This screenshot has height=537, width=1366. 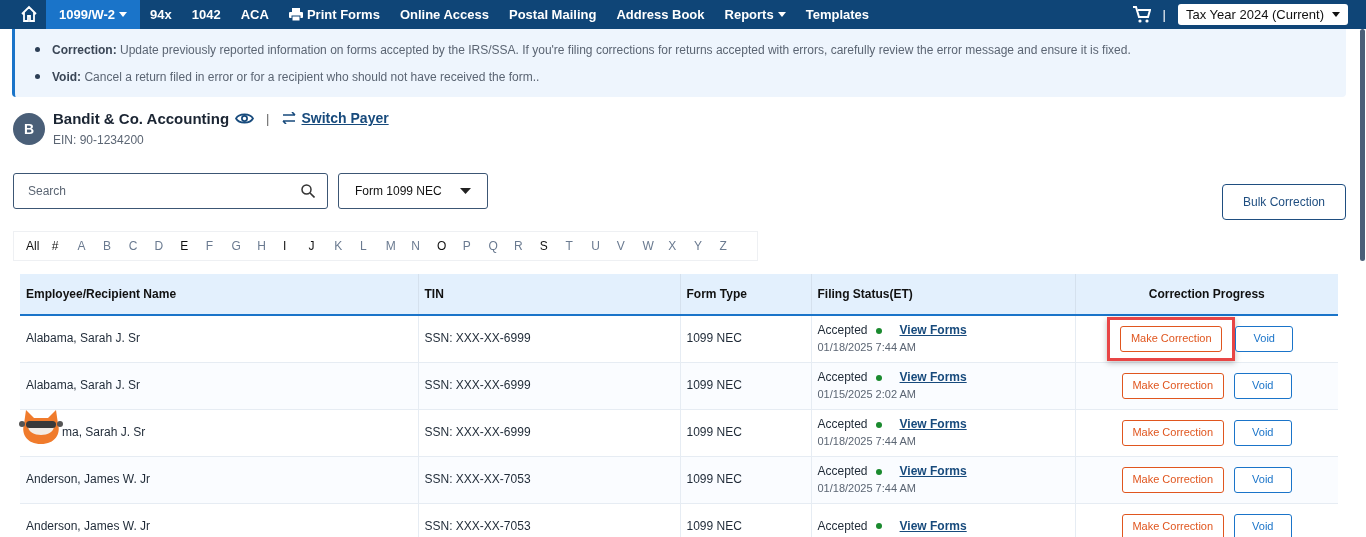 What do you see at coordinates (655, 246) in the screenshot?
I see `letter-filter: W` at bounding box center [655, 246].